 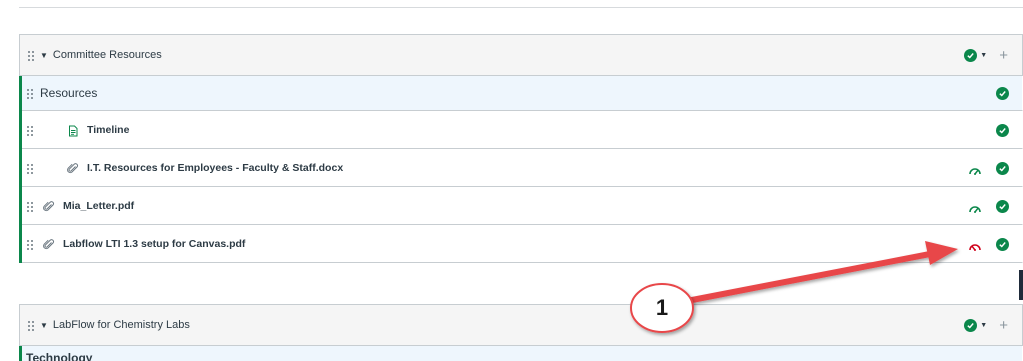 I want to click on item-title-link: Labflow LTI 1.3 setup for Canvas.pdf, so click(x=154, y=244).